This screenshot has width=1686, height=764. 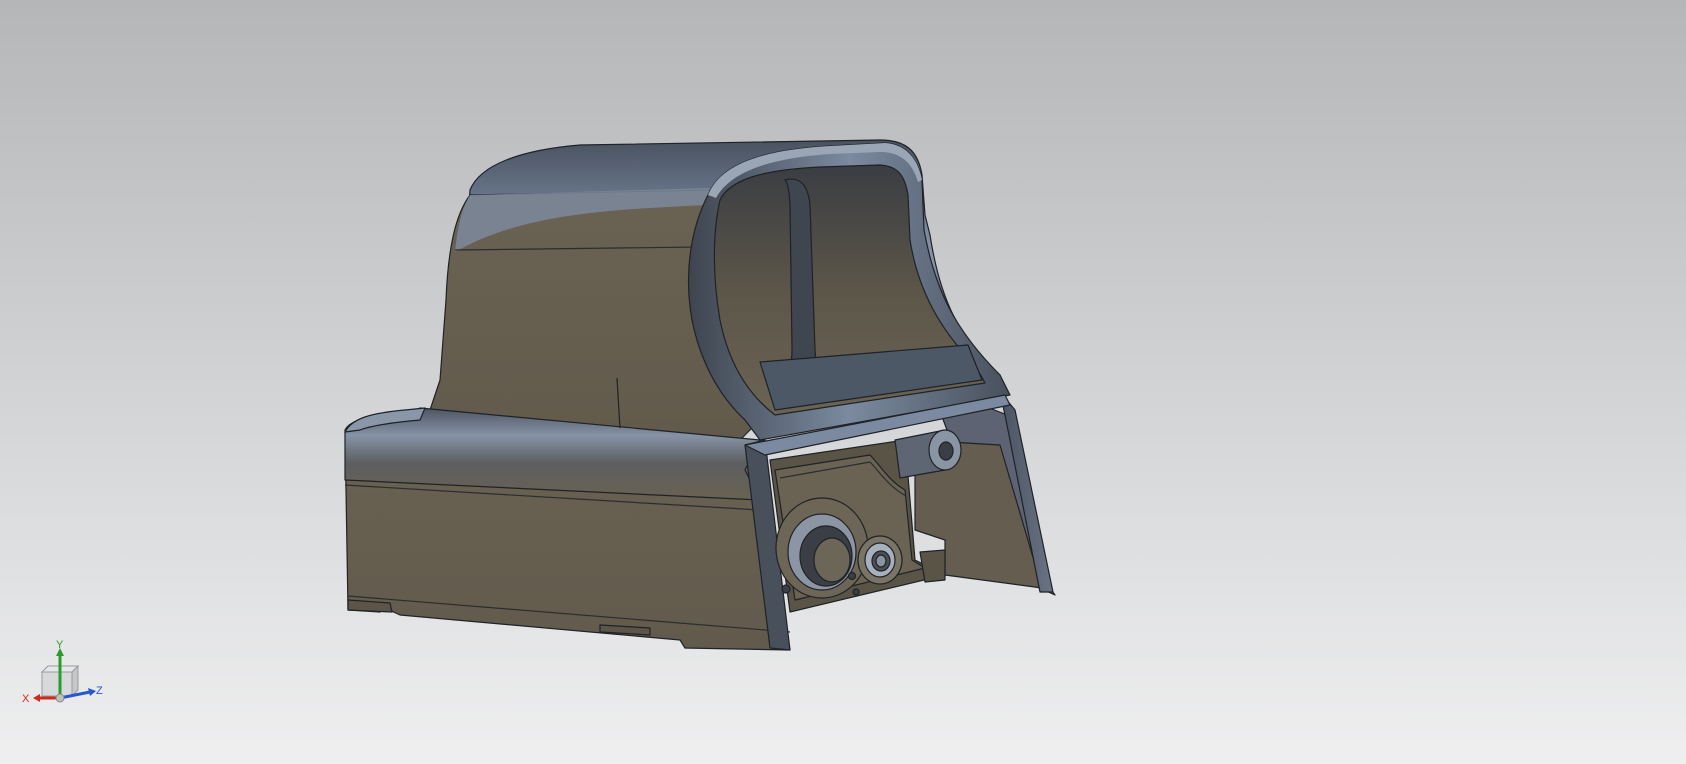 What do you see at coordinates (881, 561) in the screenshot?
I see `small-bore-thread` at bounding box center [881, 561].